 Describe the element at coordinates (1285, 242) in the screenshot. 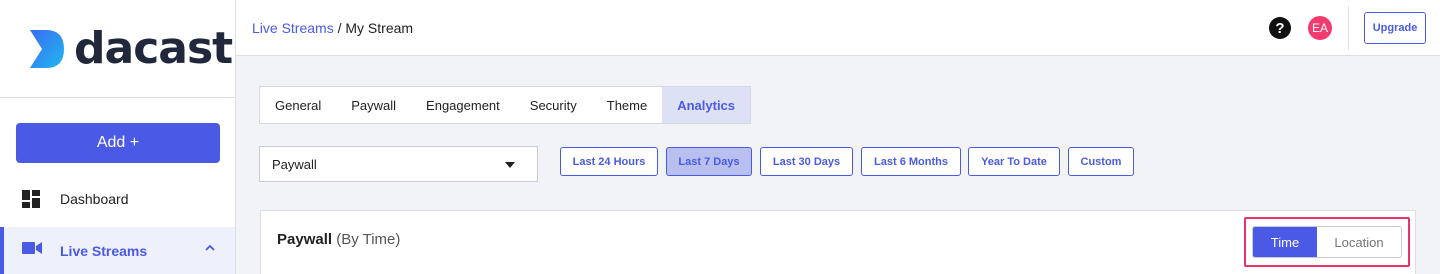

I see `toggle-time-button: Time` at that location.